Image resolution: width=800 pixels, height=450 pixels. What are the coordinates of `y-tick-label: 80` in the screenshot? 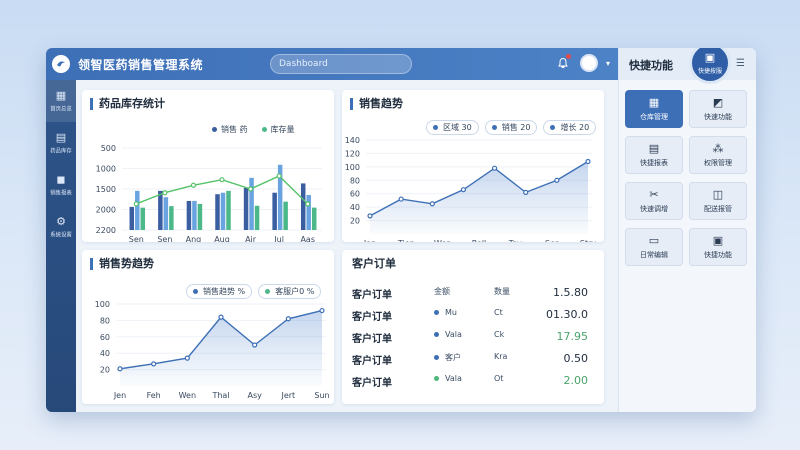 It's located at (355, 180).